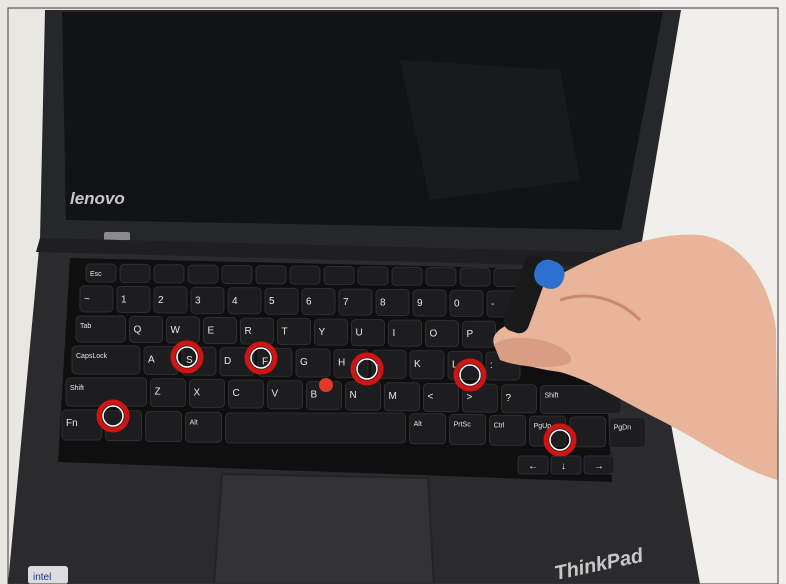 This screenshot has width=786, height=584. Describe the element at coordinates (499, 425) in the screenshot. I see `key-label: Ctrl` at that location.